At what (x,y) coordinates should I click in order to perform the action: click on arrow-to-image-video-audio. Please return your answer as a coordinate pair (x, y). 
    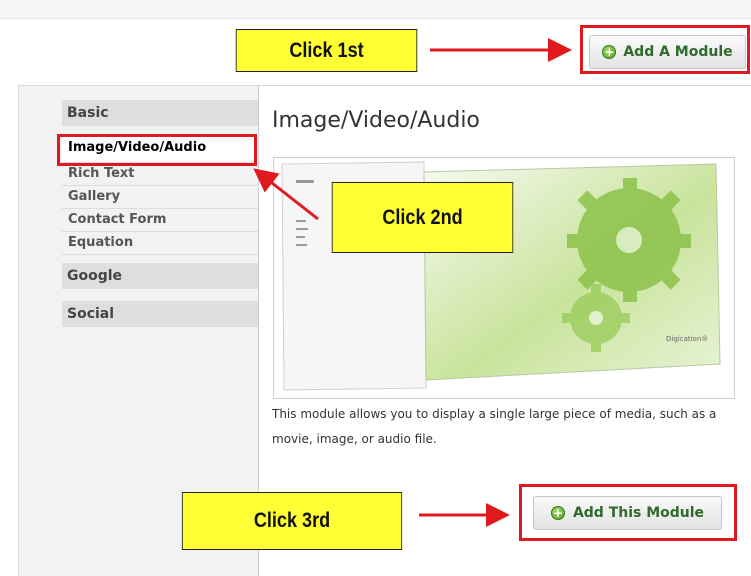
    Looking at the image, I should click on (286, 194).